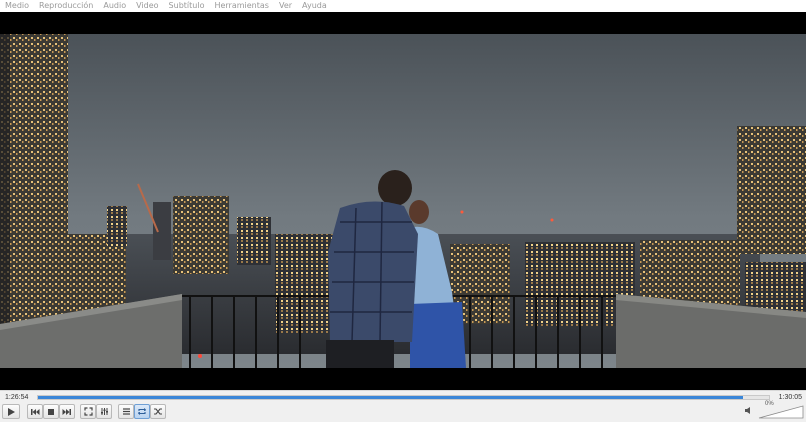 Image resolution: width=806 pixels, height=422 pixels. I want to click on menu-subtitulo: Subtítulo, so click(187, 6).